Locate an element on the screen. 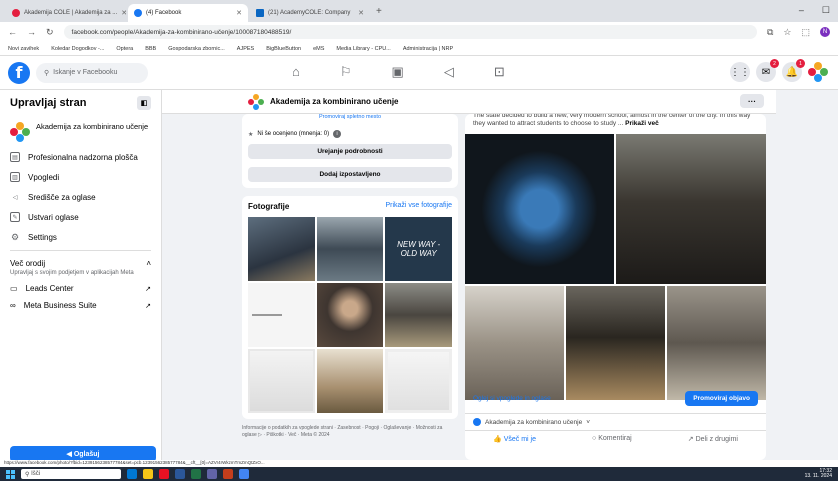 The image size is (838, 481). posting-as-row: Akademija za kombinirano učenje ˅ is located at coordinates (615, 419).